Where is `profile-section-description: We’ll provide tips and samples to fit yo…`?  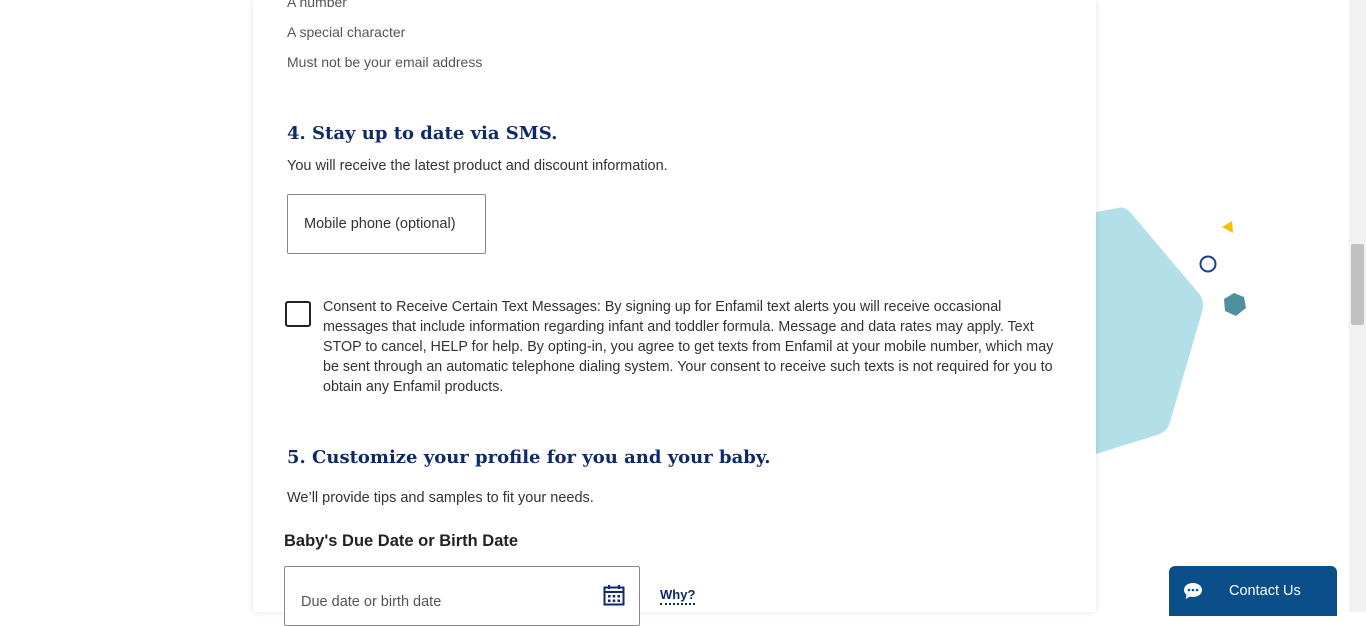 profile-section-description: We’ll provide tips and samples to fit yo… is located at coordinates (440, 498).